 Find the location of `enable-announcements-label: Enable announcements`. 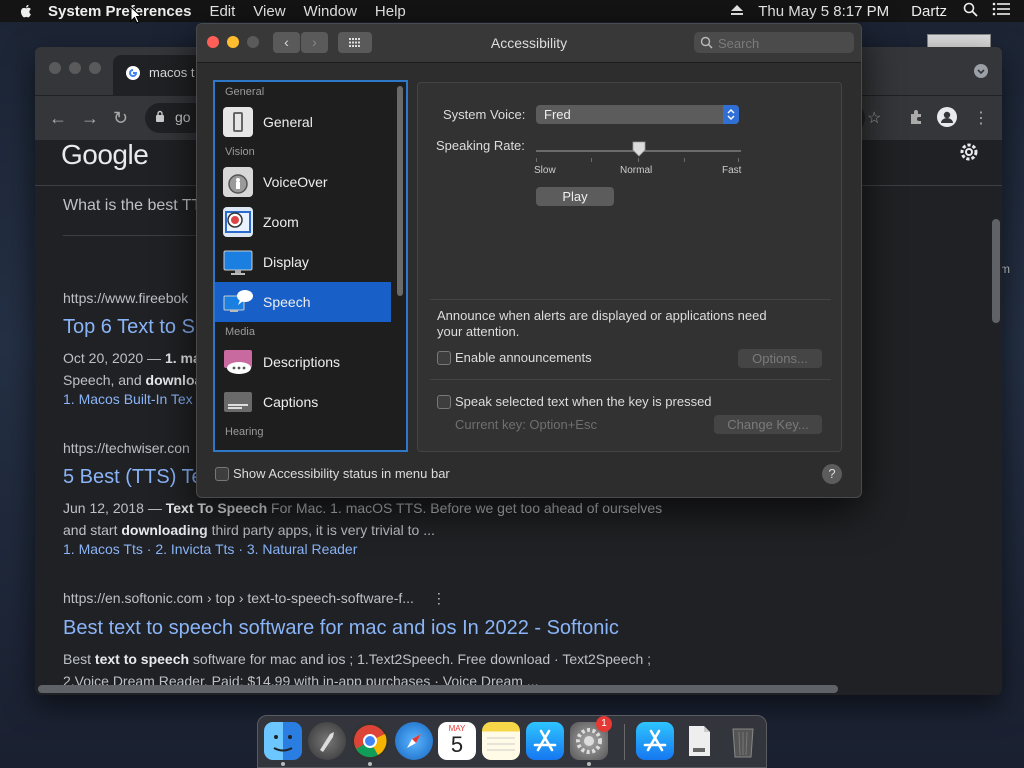

enable-announcements-label: Enable announcements is located at coordinates (523, 357).